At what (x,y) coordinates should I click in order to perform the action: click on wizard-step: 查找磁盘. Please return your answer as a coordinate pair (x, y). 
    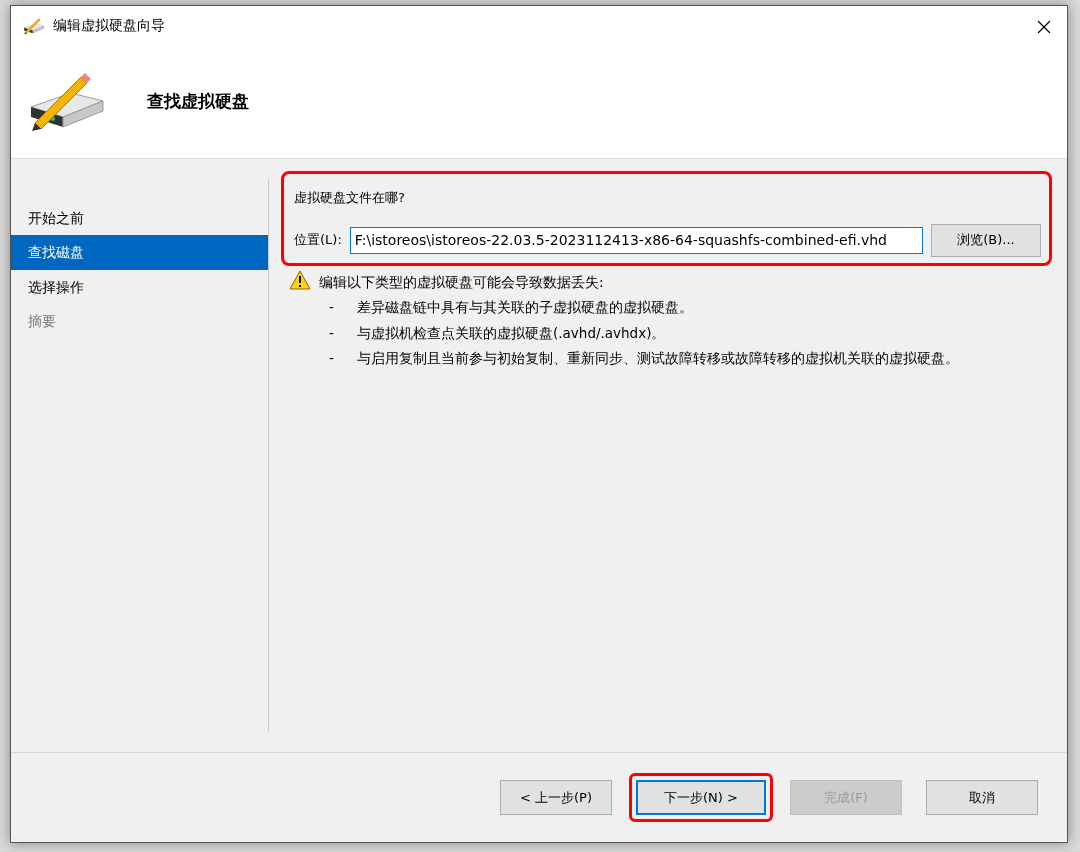
    Looking at the image, I should click on (139, 252).